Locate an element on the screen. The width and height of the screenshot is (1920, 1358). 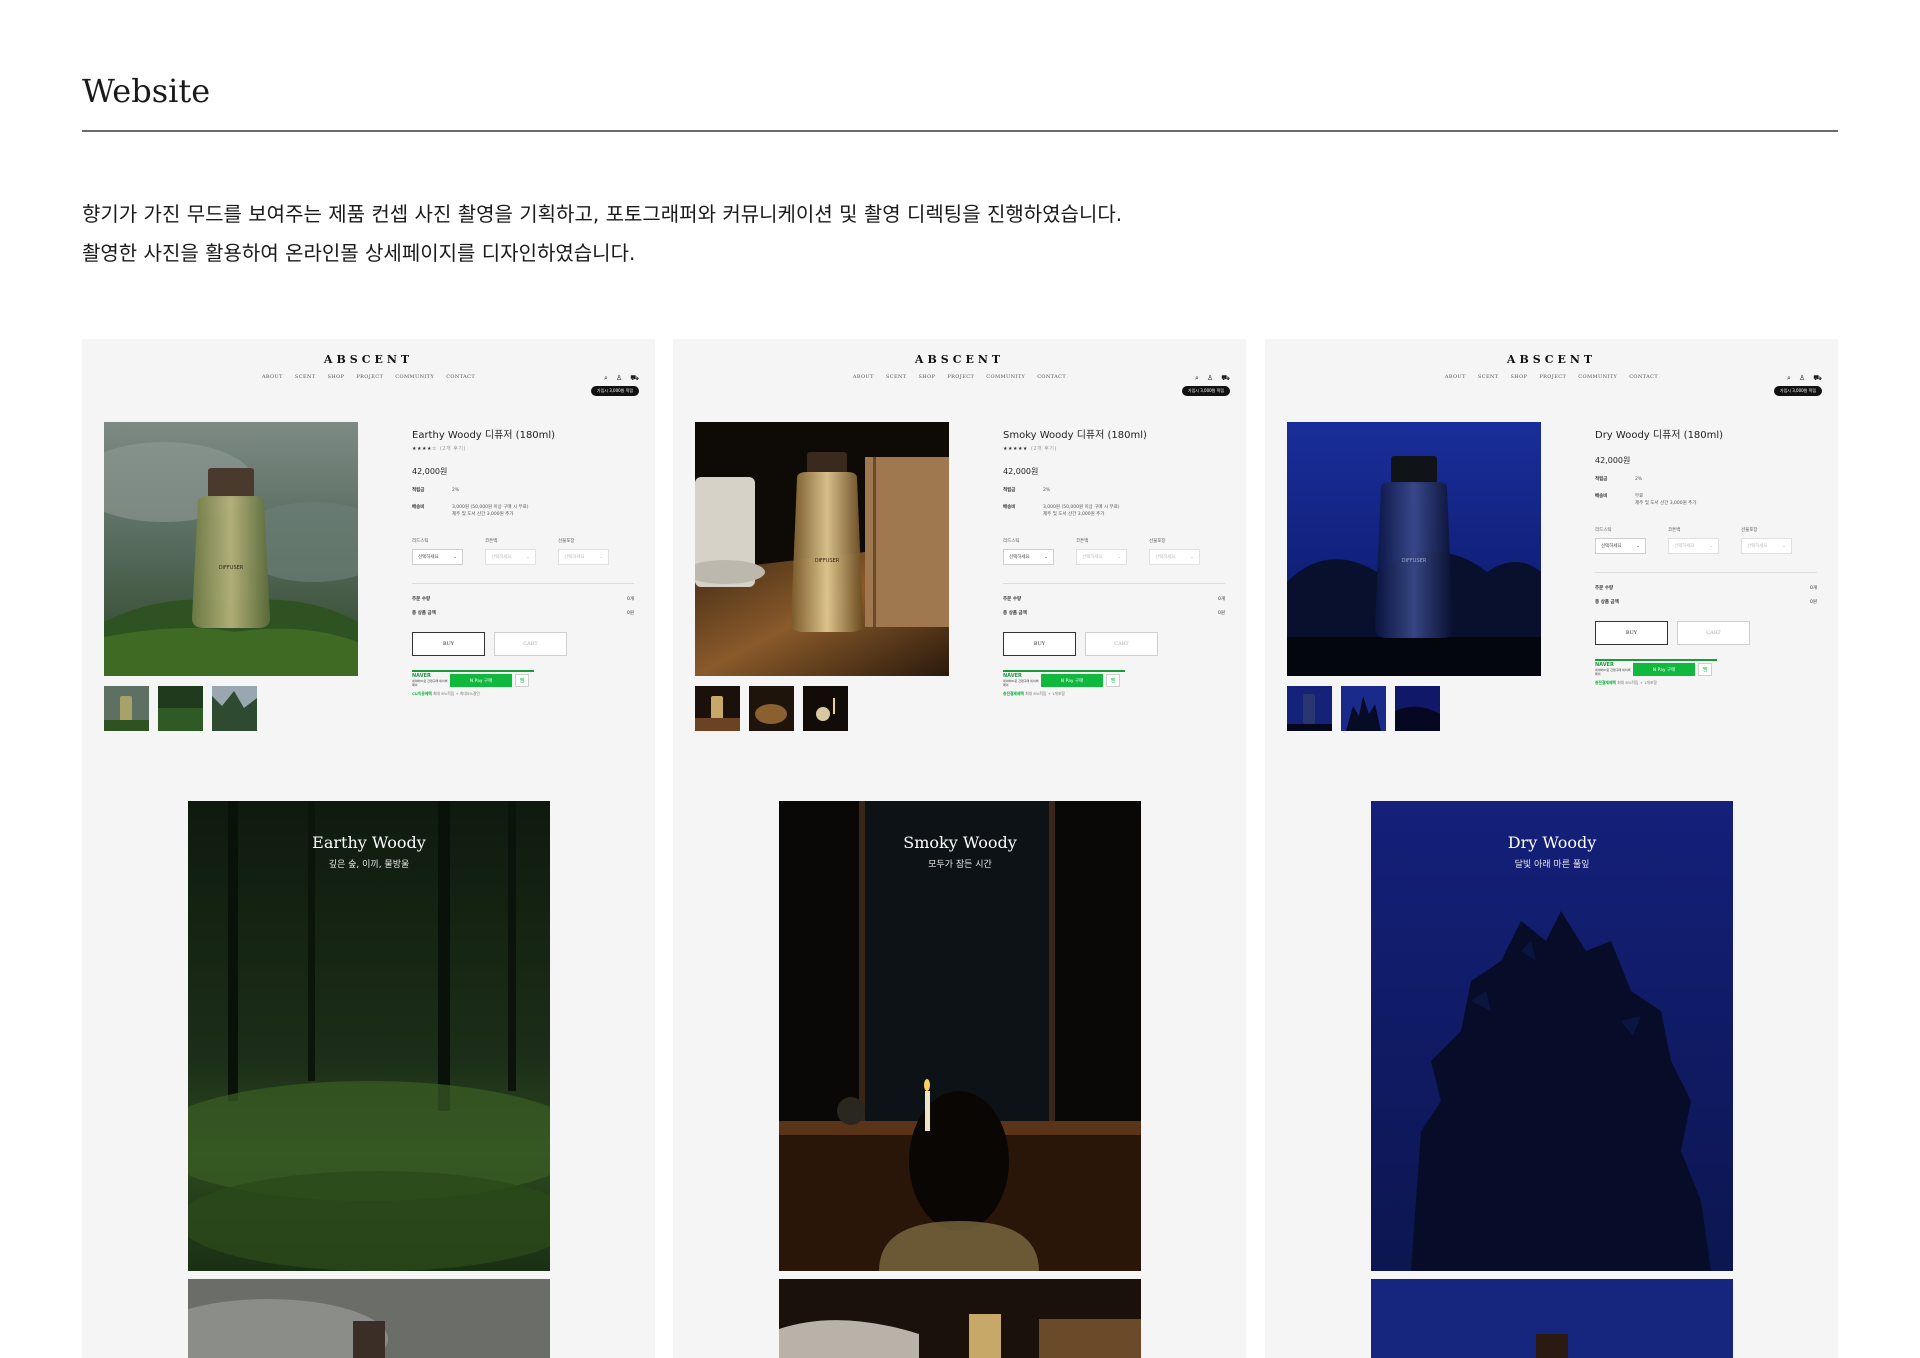
product-main-image: DIFFUSER is located at coordinates (1414, 549).